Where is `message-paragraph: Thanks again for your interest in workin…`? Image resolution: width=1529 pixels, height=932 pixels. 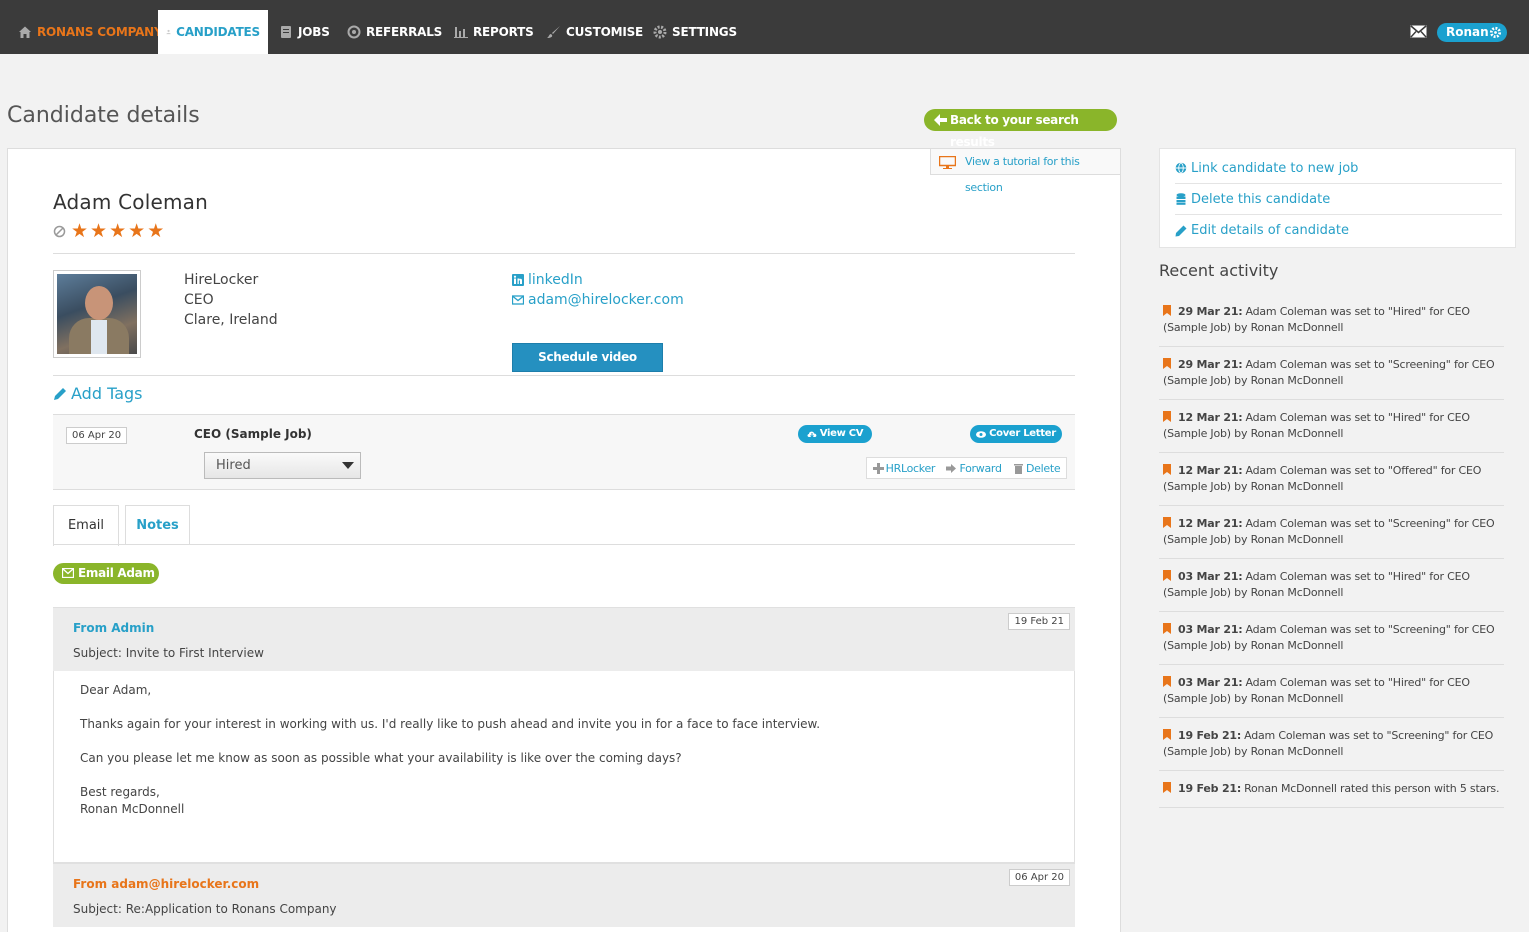
message-paragraph: Thanks again for your interest in workin… is located at coordinates (450, 724).